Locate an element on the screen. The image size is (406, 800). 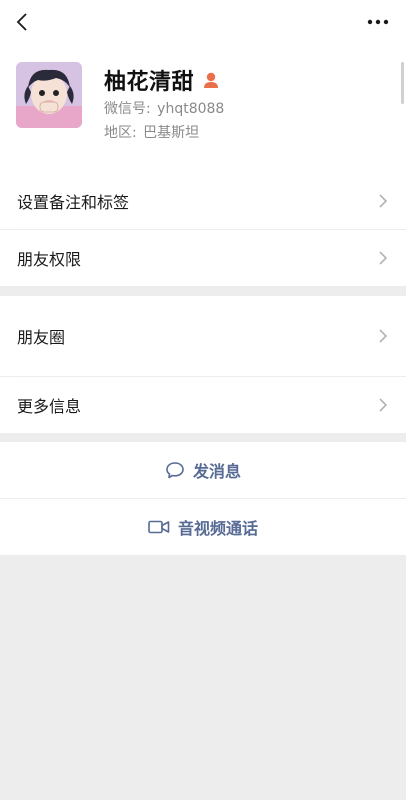
menu-item-remarks-tags: 设置备注和标签 is located at coordinates (203, 200).